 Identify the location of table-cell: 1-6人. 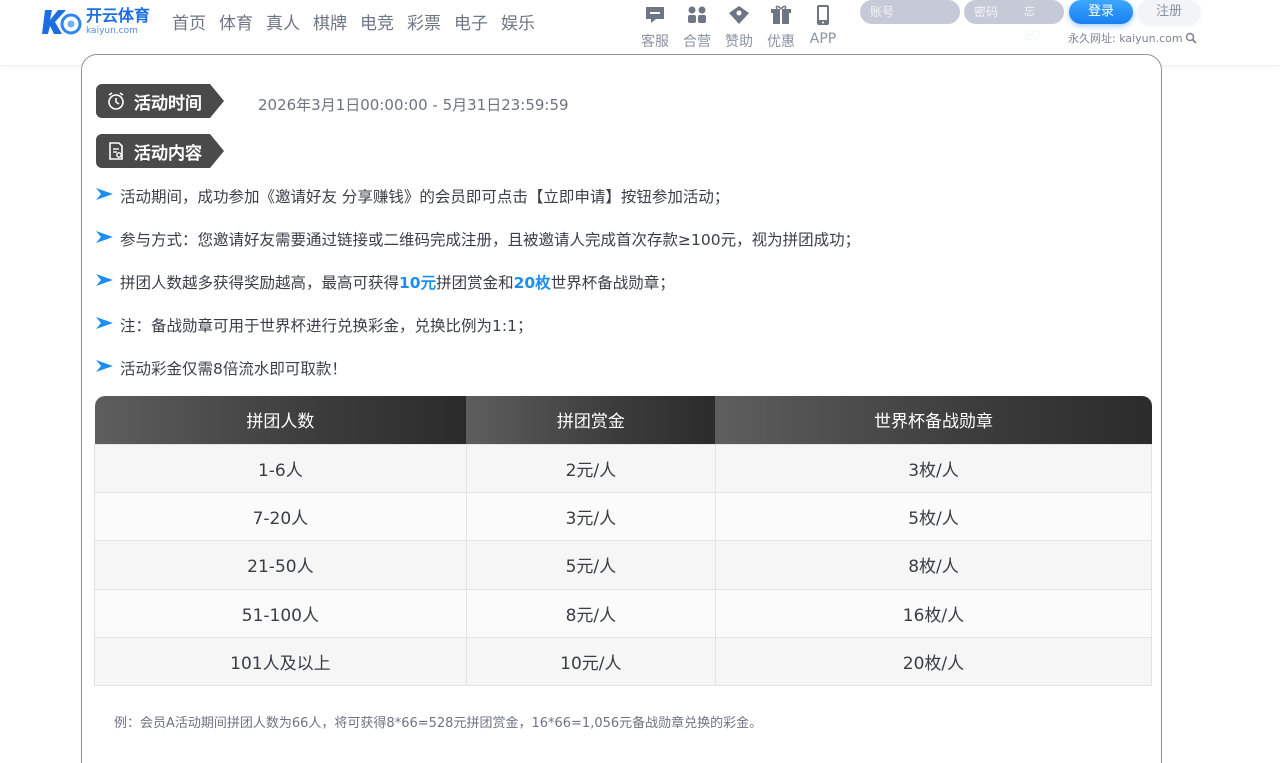
(280, 468).